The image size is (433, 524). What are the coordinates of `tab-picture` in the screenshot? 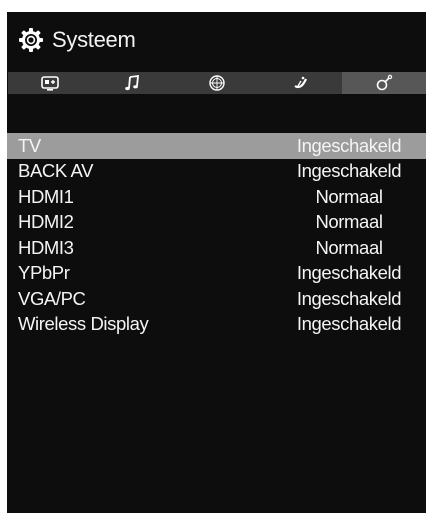 It's located at (50, 83).